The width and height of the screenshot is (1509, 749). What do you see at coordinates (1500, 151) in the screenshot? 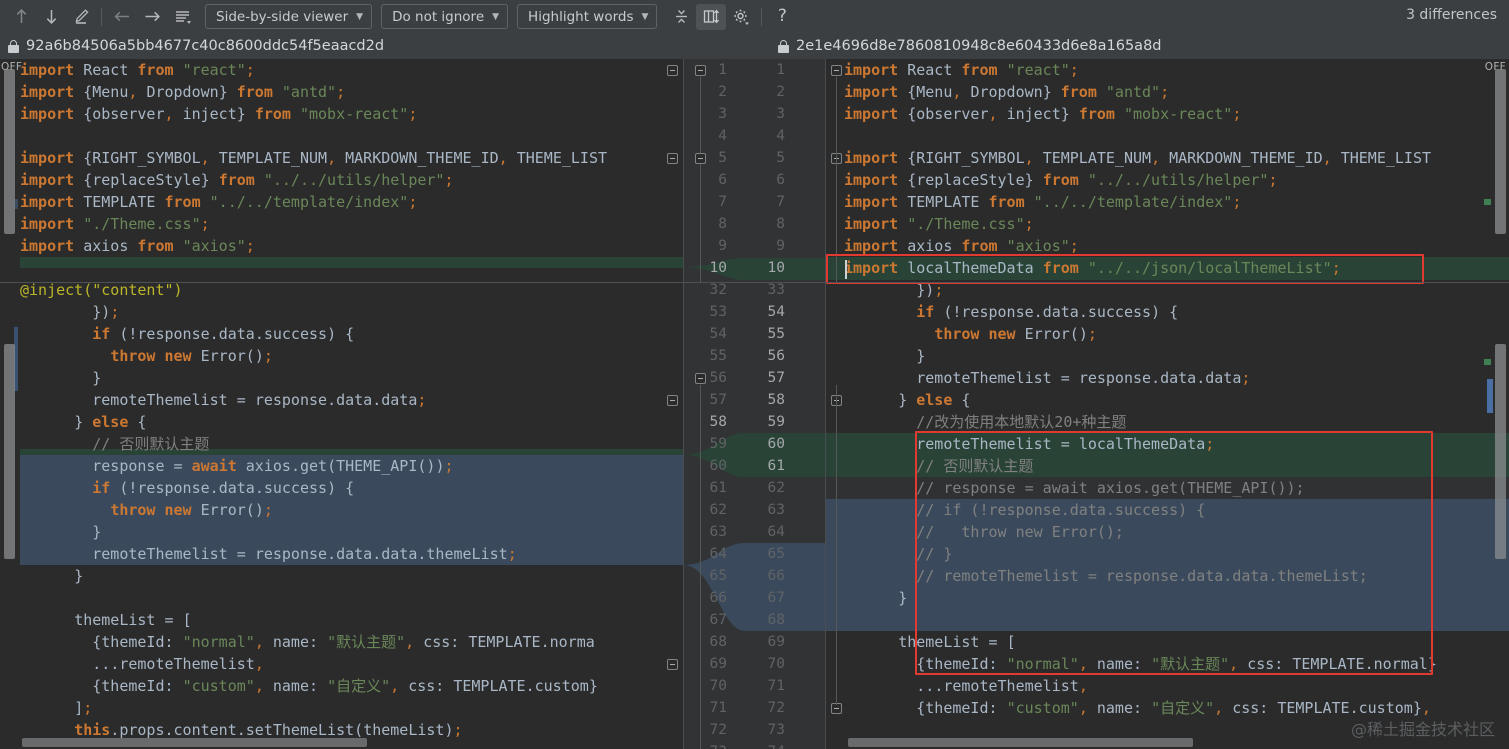
I see `right-scrollbar-top` at bounding box center [1500, 151].